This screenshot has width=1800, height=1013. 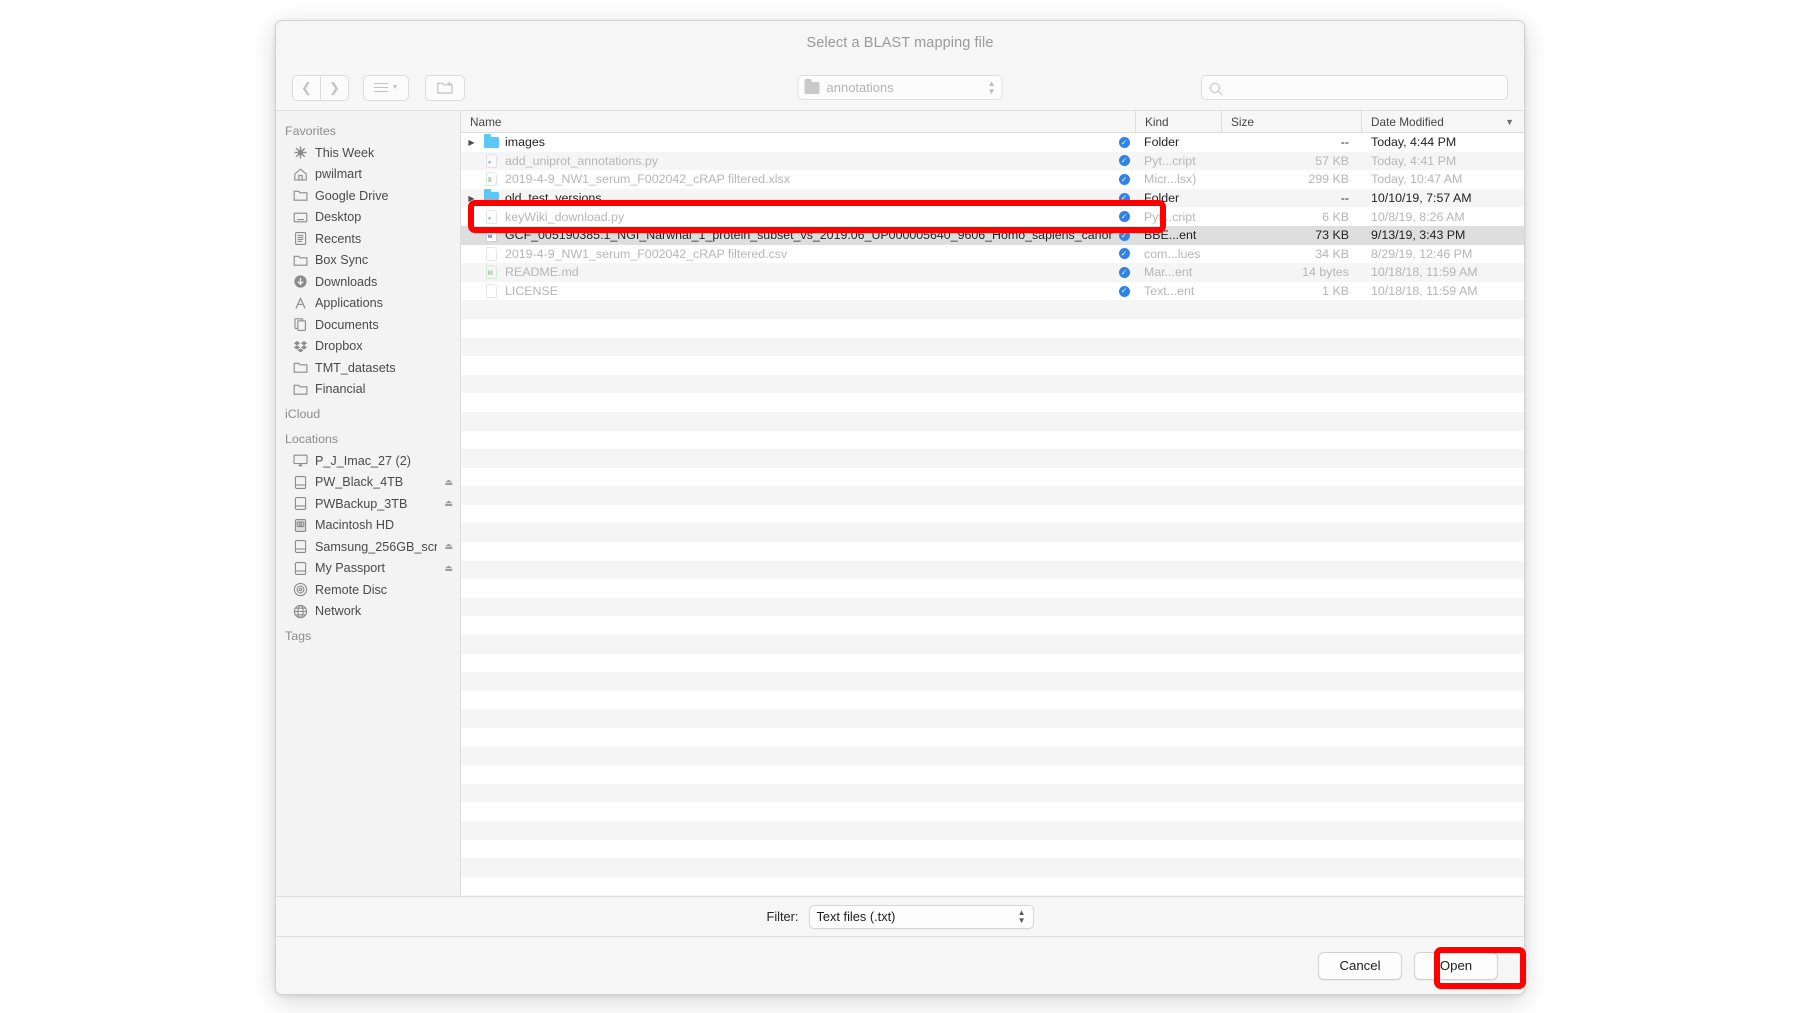 I want to click on chevron-left-icon: ❮, so click(x=306, y=87).